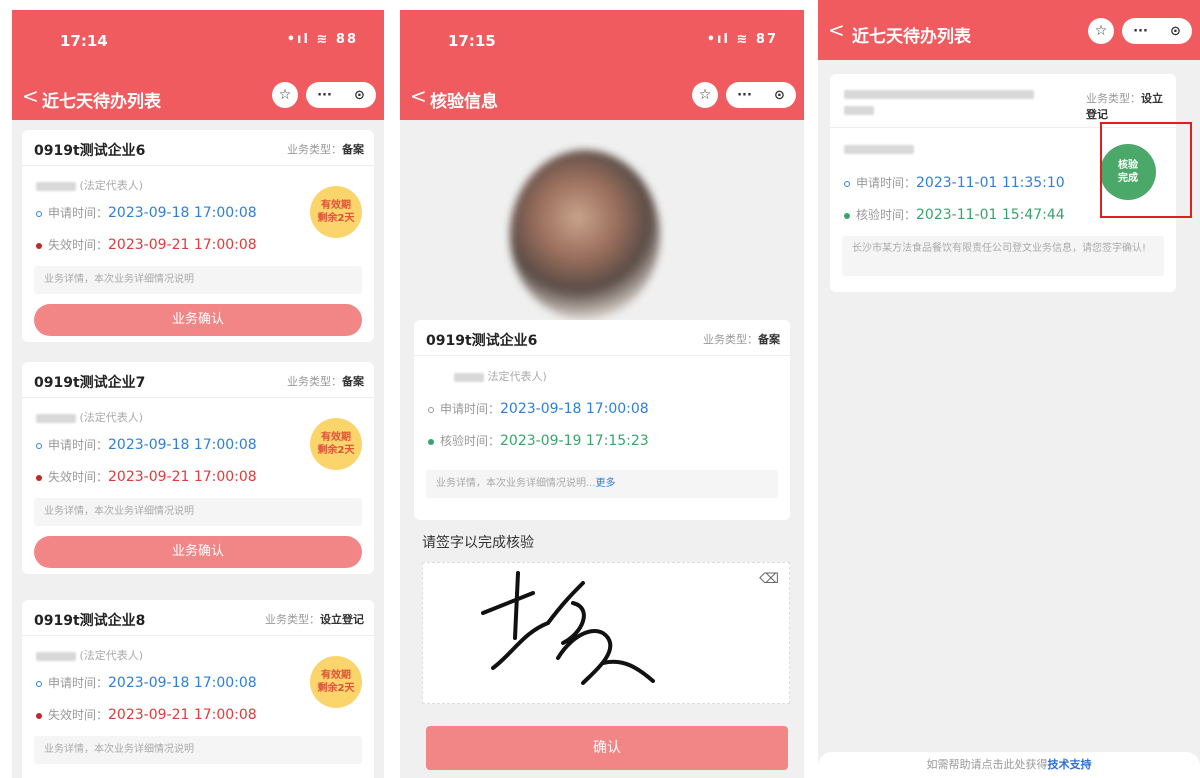 The width and height of the screenshot is (1200, 778). What do you see at coordinates (538, 440) in the screenshot?
I see `verify-time-row: 核验时间：2023-09-19 17:15:23` at bounding box center [538, 440].